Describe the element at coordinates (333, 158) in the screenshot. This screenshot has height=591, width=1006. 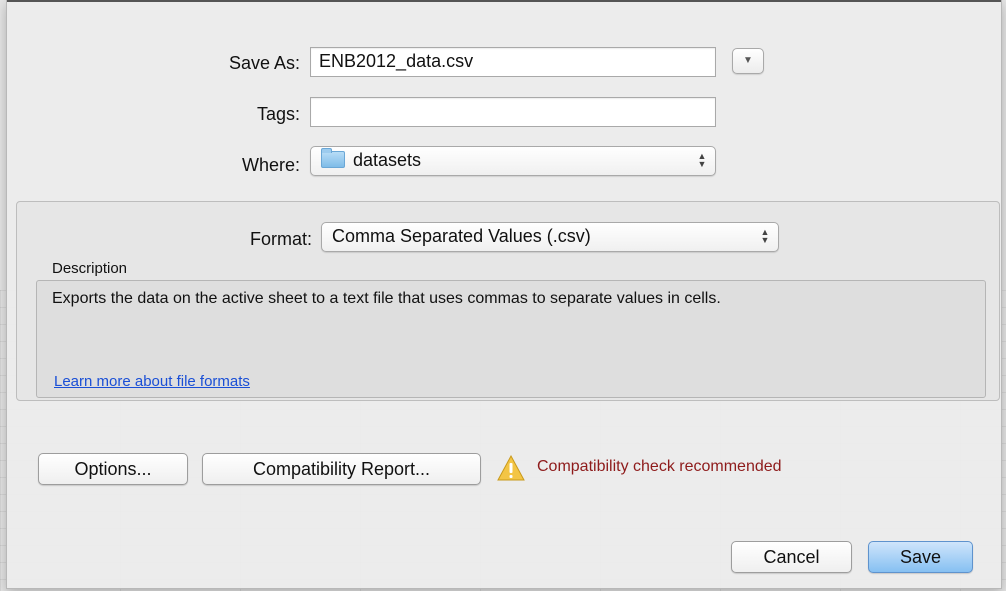
I see `folder-icon` at that location.